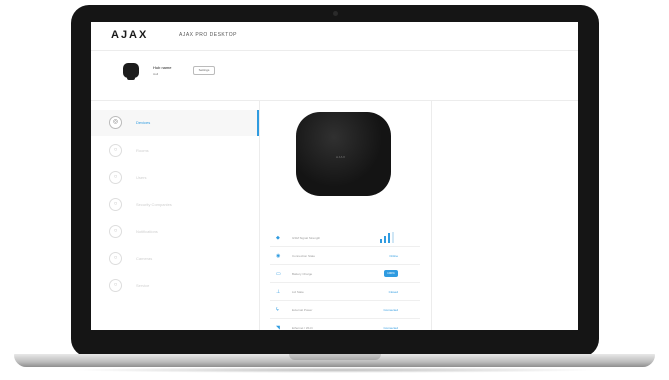  I want to click on ajax-logo: AJAX, so click(130, 35).